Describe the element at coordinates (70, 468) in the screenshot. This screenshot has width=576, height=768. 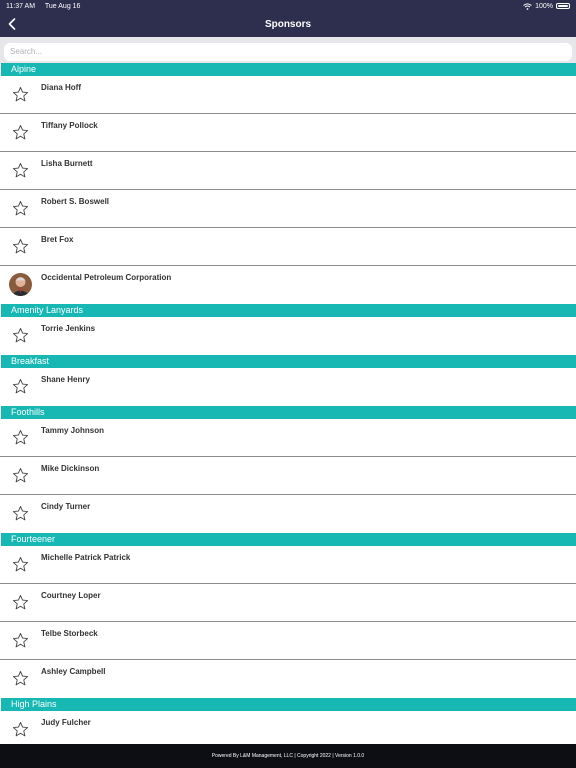
I see `sponsor-name: Mike Dickinson` at that location.